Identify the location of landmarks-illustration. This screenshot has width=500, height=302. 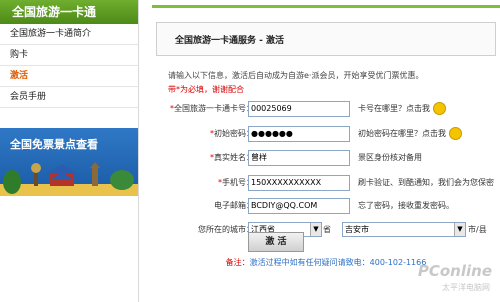
(69, 179).